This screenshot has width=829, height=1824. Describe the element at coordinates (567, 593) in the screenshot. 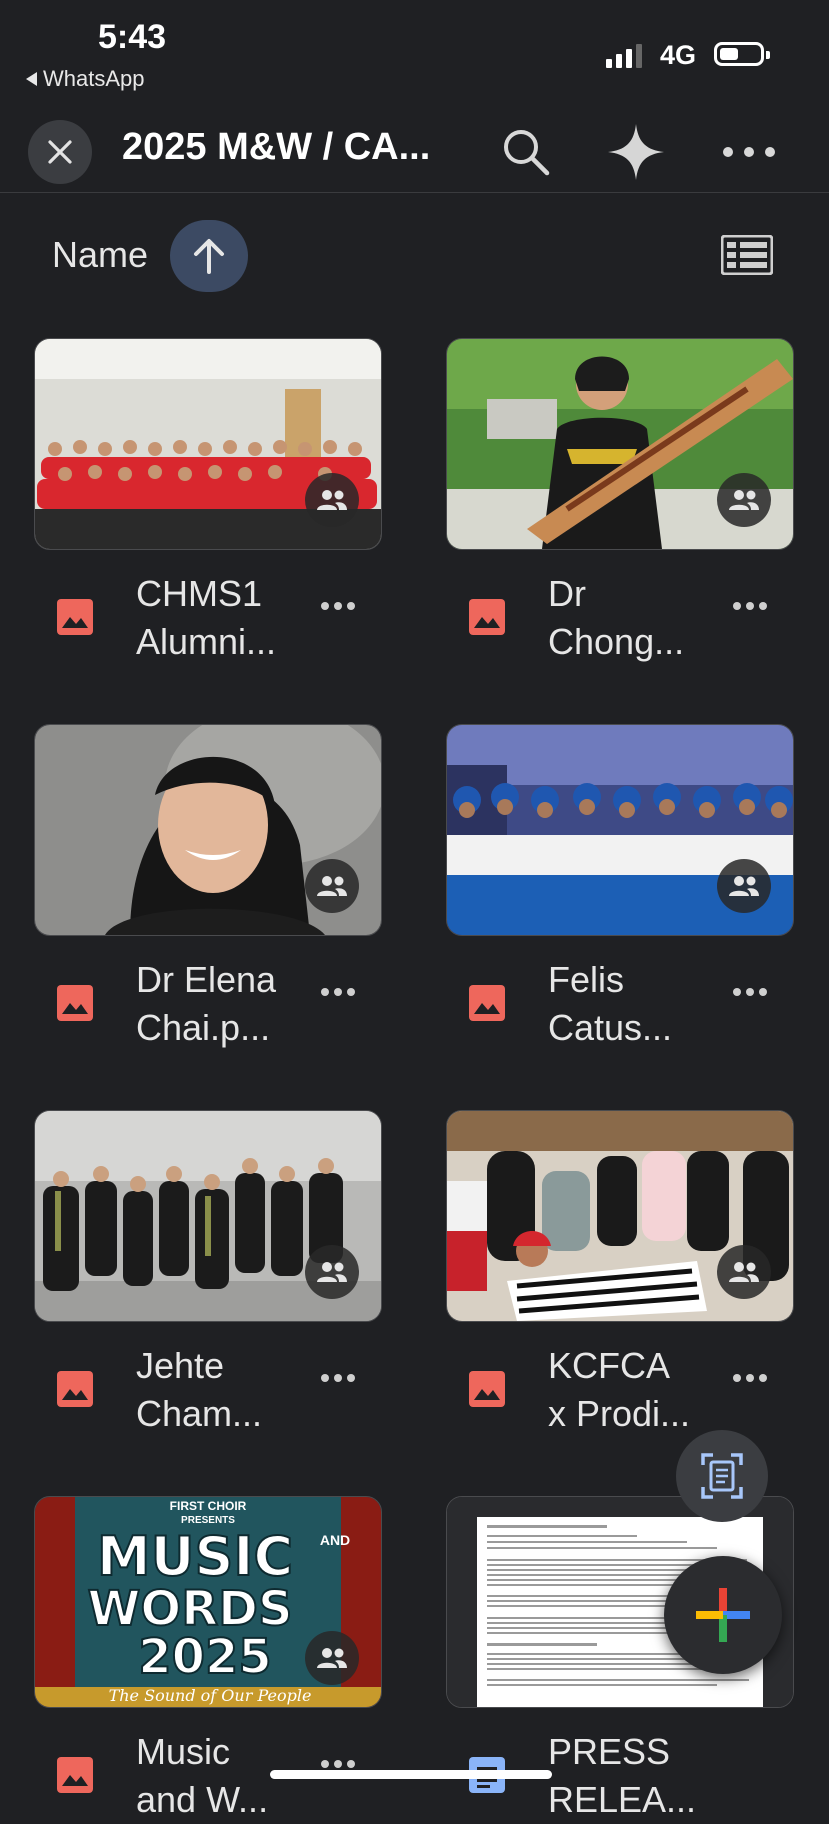

I see `file-name-line1: Dr` at that location.